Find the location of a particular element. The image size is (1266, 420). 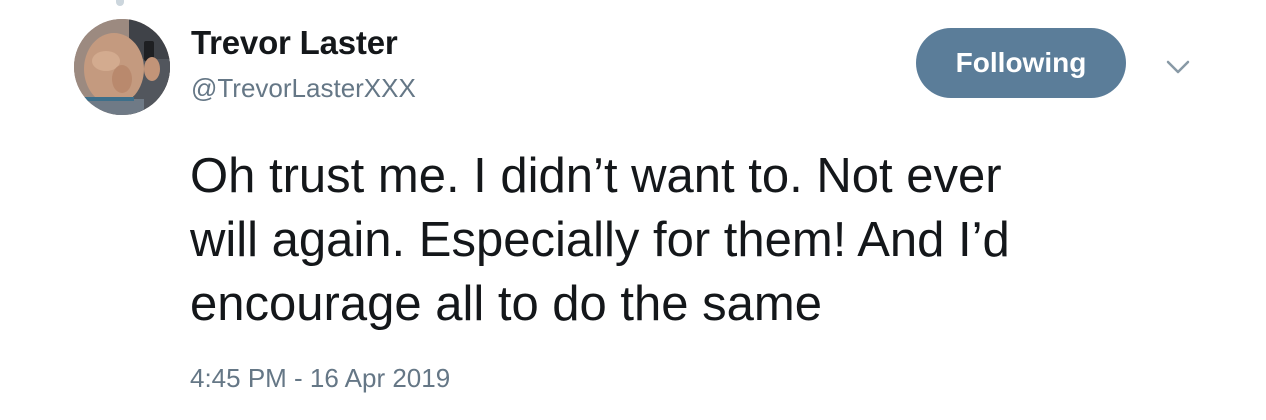

thread-connector is located at coordinates (120, 3).